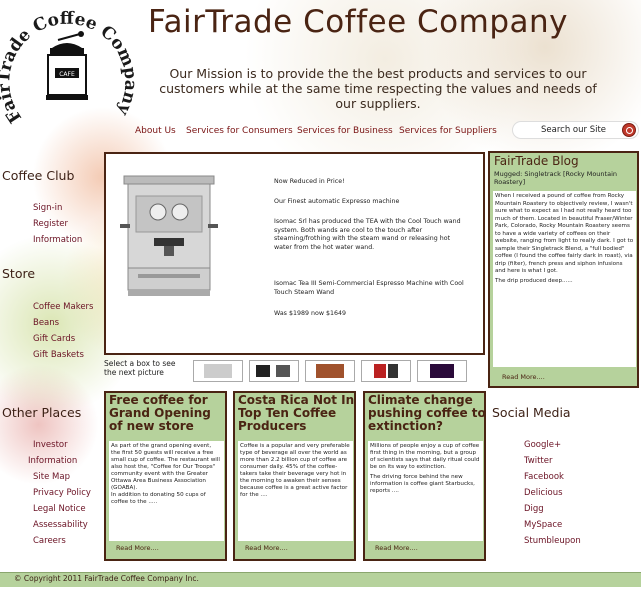 Image resolution: width=641 pixels, height=590 pixels. Describe the element at coordinates (345, 131) in the screenshot. I see `nav-services-business: Services for Business` at that location.